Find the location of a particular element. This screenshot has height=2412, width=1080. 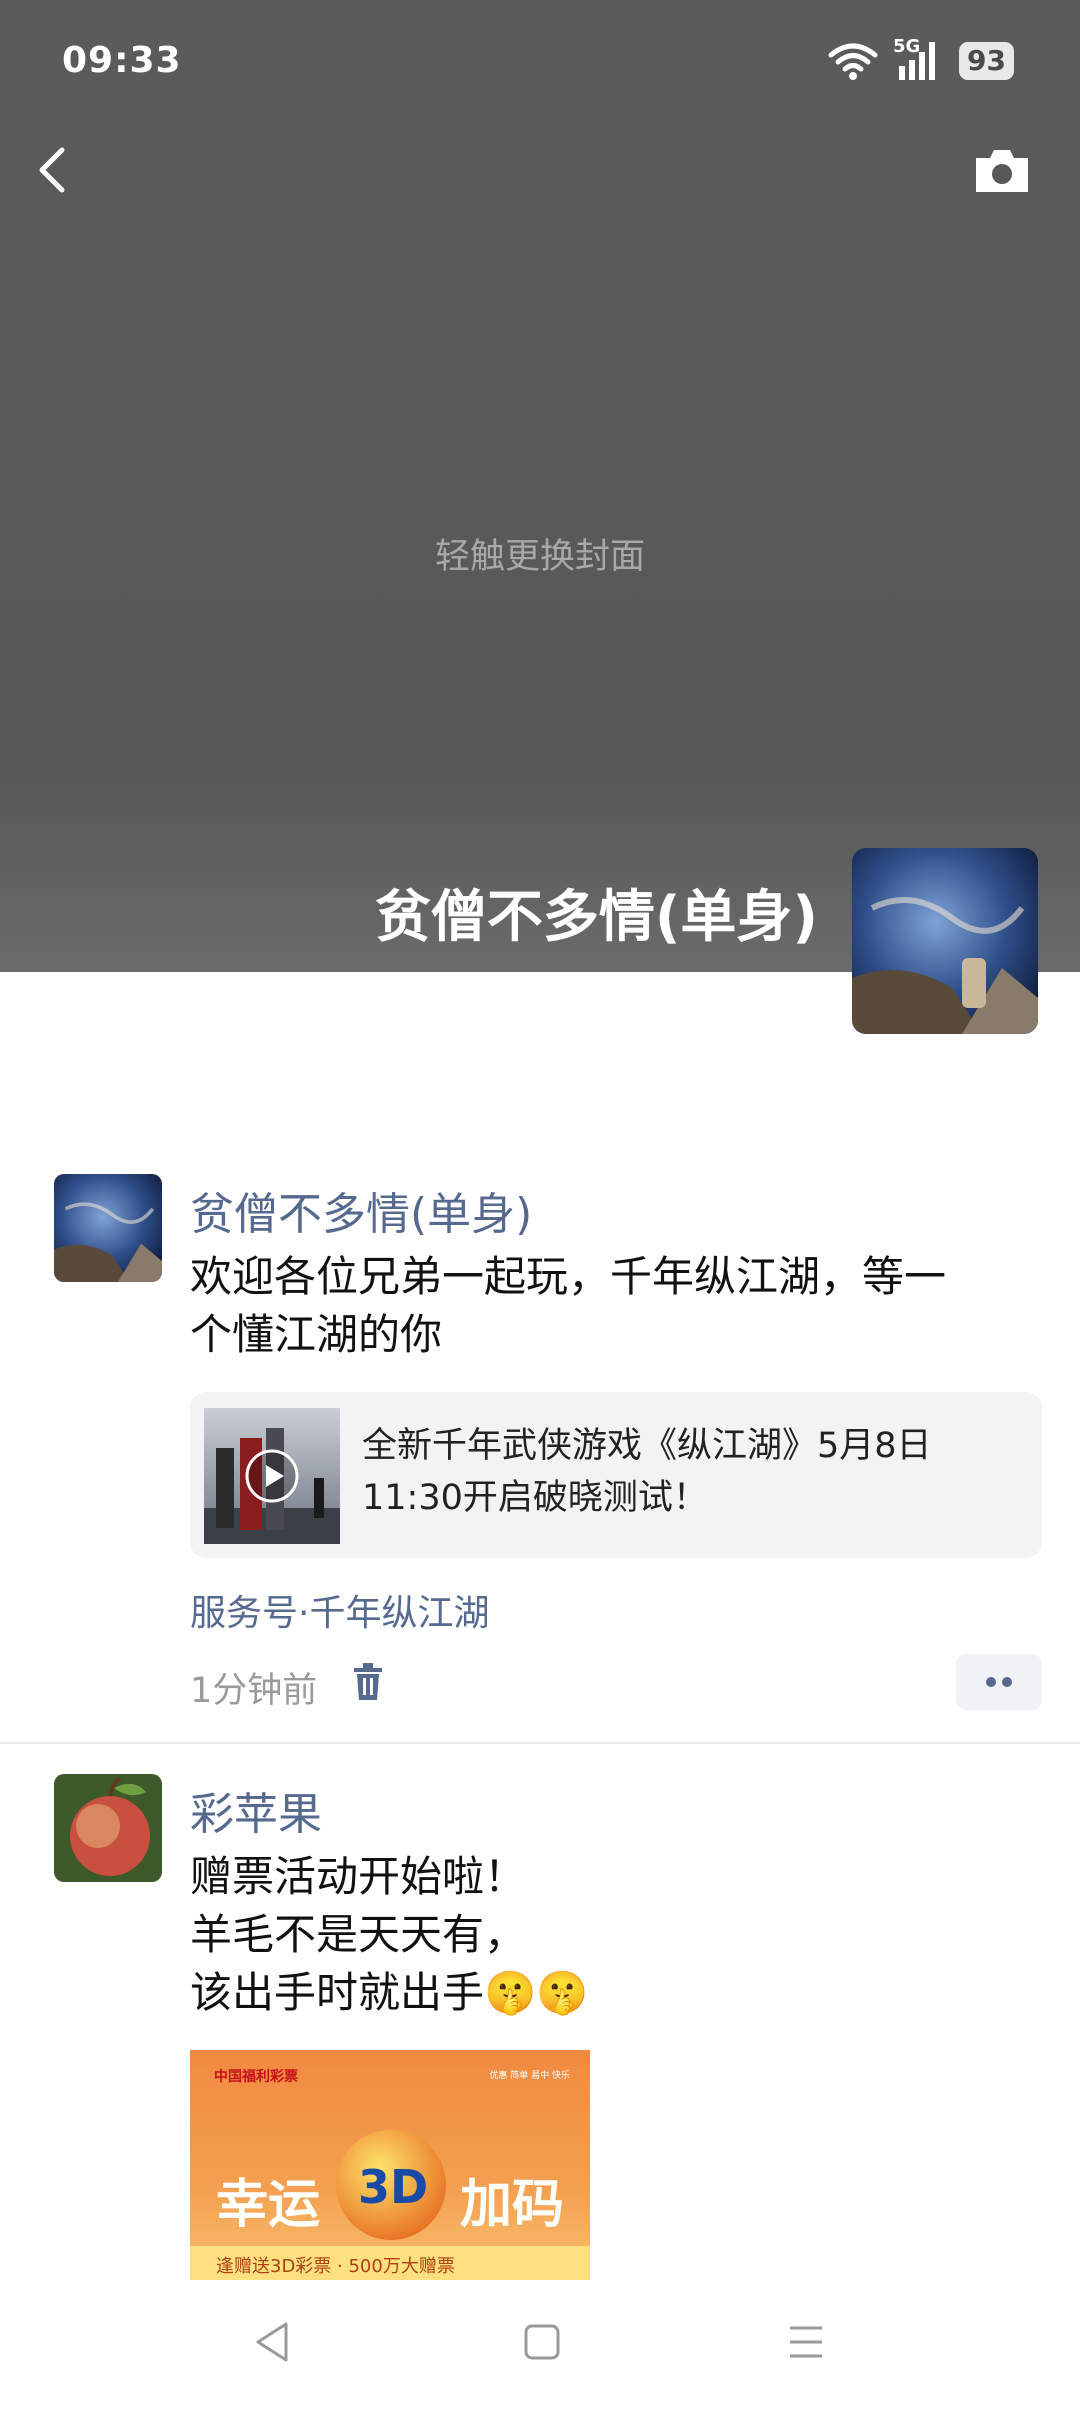

link-title-line: 11:30开启破晓测试！ is located at coordinates (535, 1498).